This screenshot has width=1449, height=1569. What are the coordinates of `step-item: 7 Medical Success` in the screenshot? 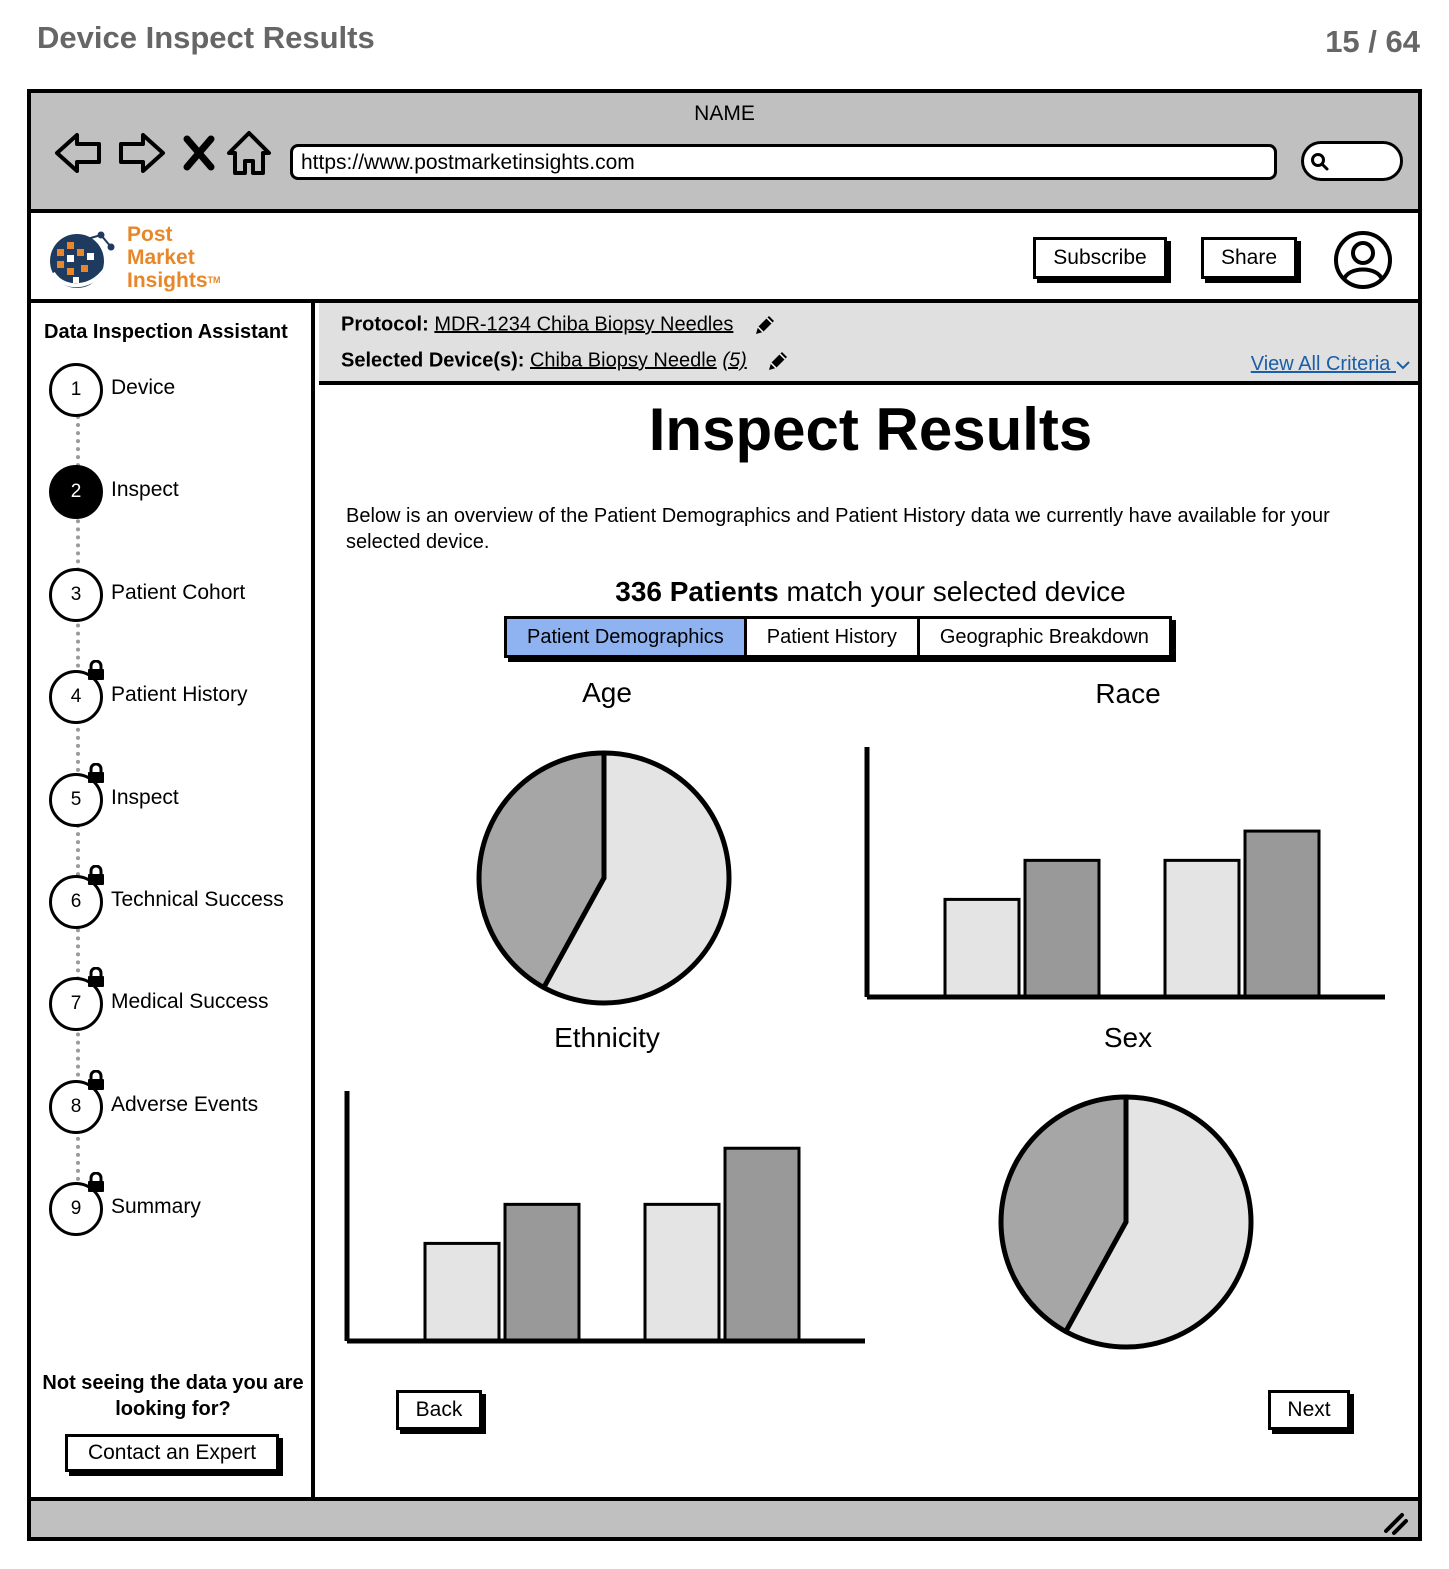 It's located at (182, 1000).